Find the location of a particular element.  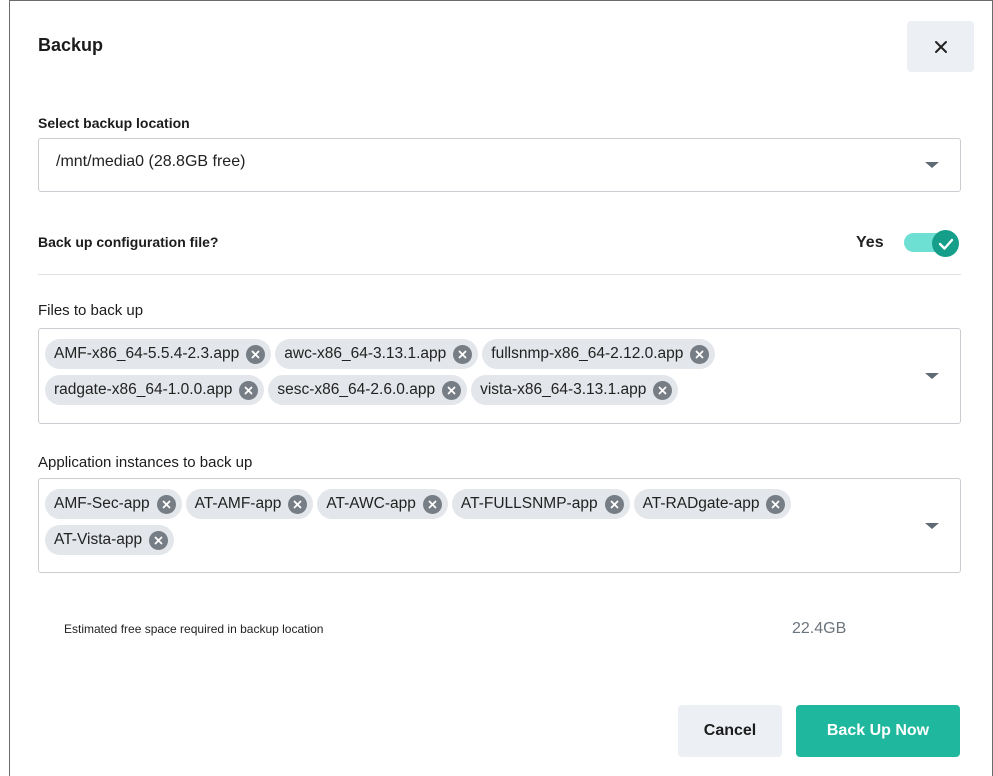

chip: sesc-x86_64-2.6.0.app is located at coordinates (368, 390).